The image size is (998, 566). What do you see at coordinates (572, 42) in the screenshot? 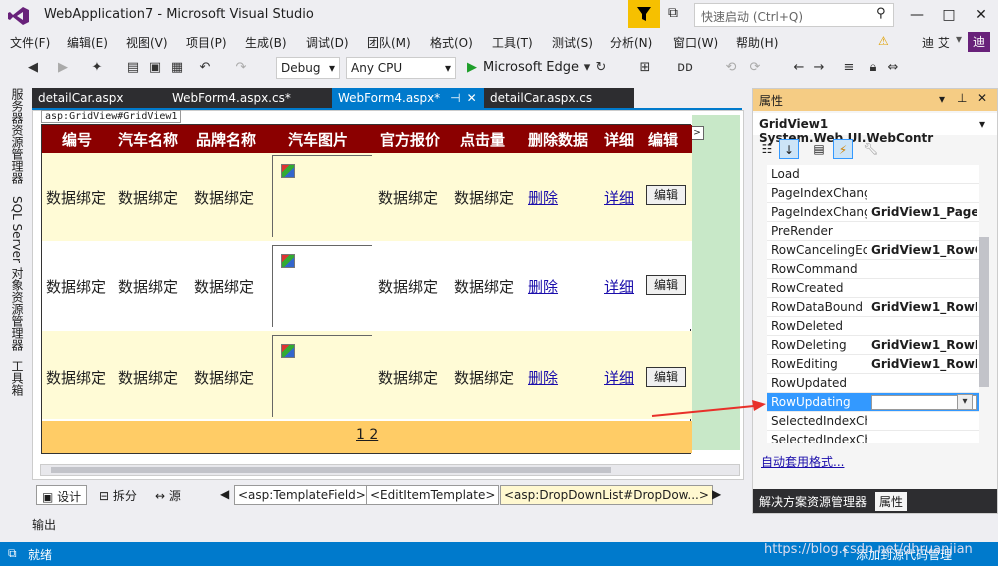
I see `menu-test: 测试(S)` at bounding box center [572, 42].